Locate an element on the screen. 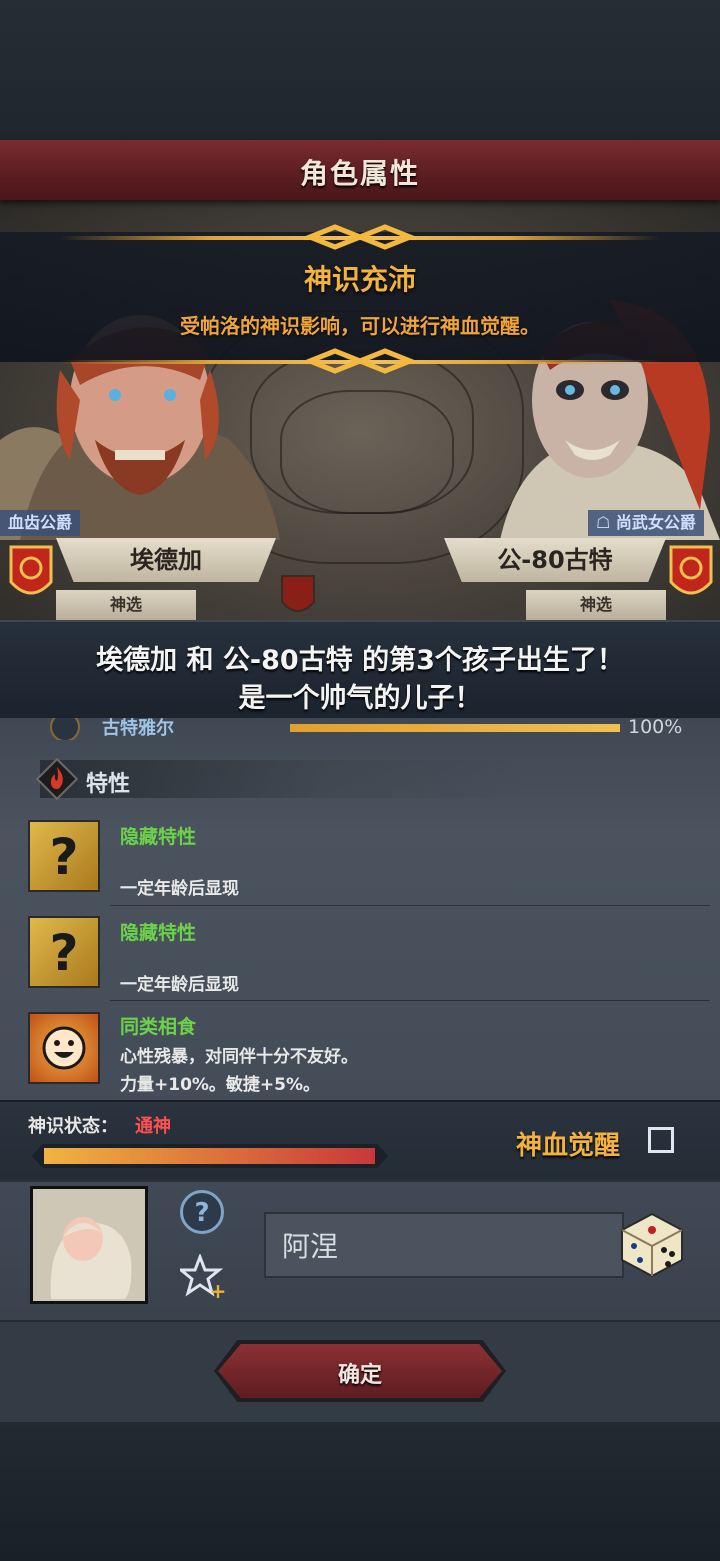  right-parent-title: 尚武女公爵 is located at coordinates (655, 522).